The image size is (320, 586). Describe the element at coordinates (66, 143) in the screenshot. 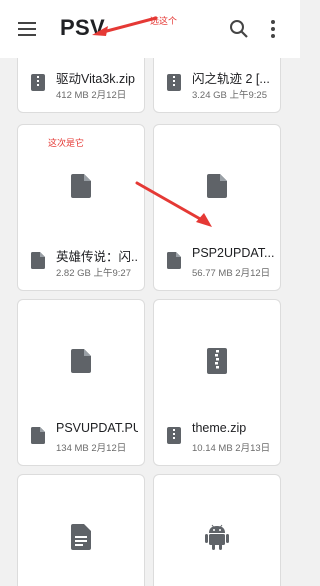

I see `annotation-card-label: 这次是它` at that location.